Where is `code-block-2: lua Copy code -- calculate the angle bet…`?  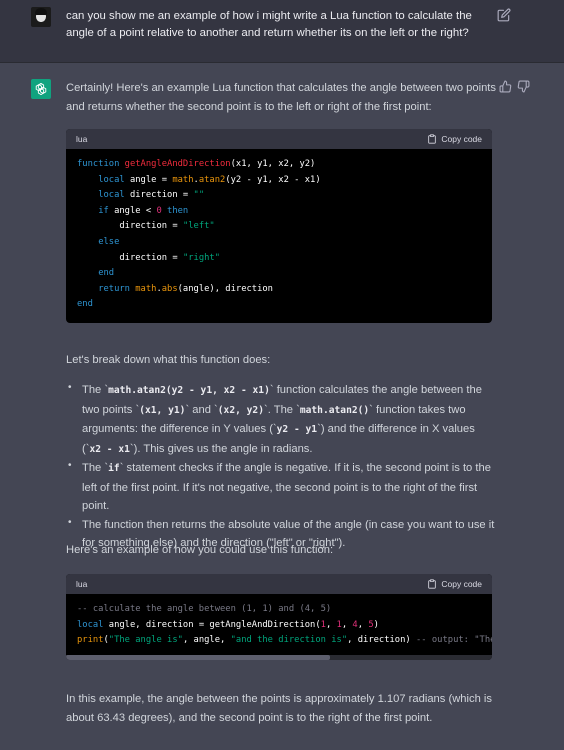
code-block-2: lua Copy code -- calculate the angle bet… is located at coordinates (279, 617).